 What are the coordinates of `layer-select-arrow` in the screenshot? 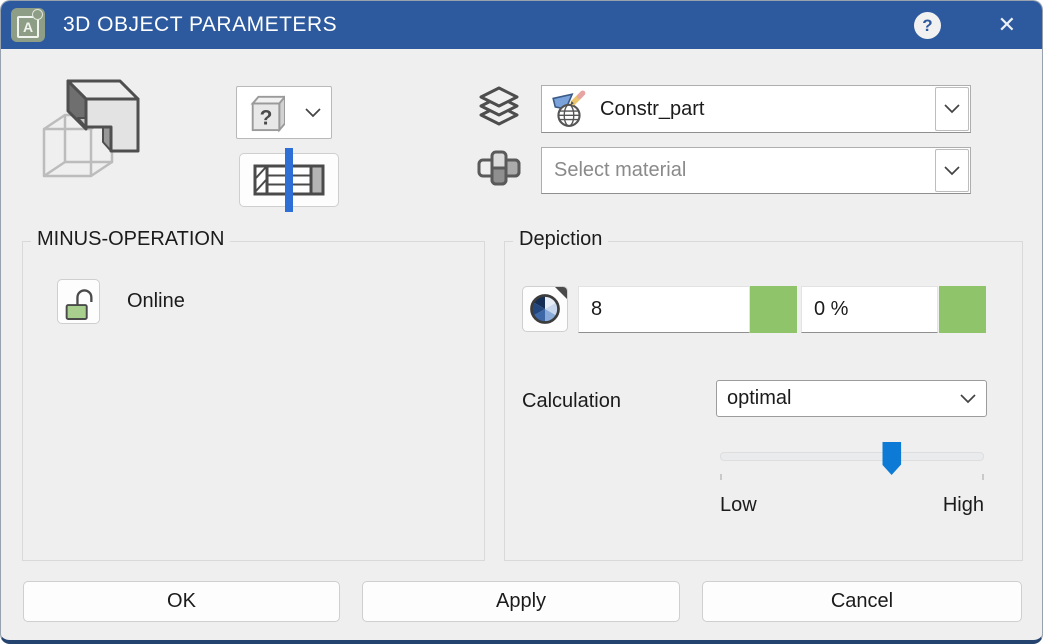 It's located at (952, 109).